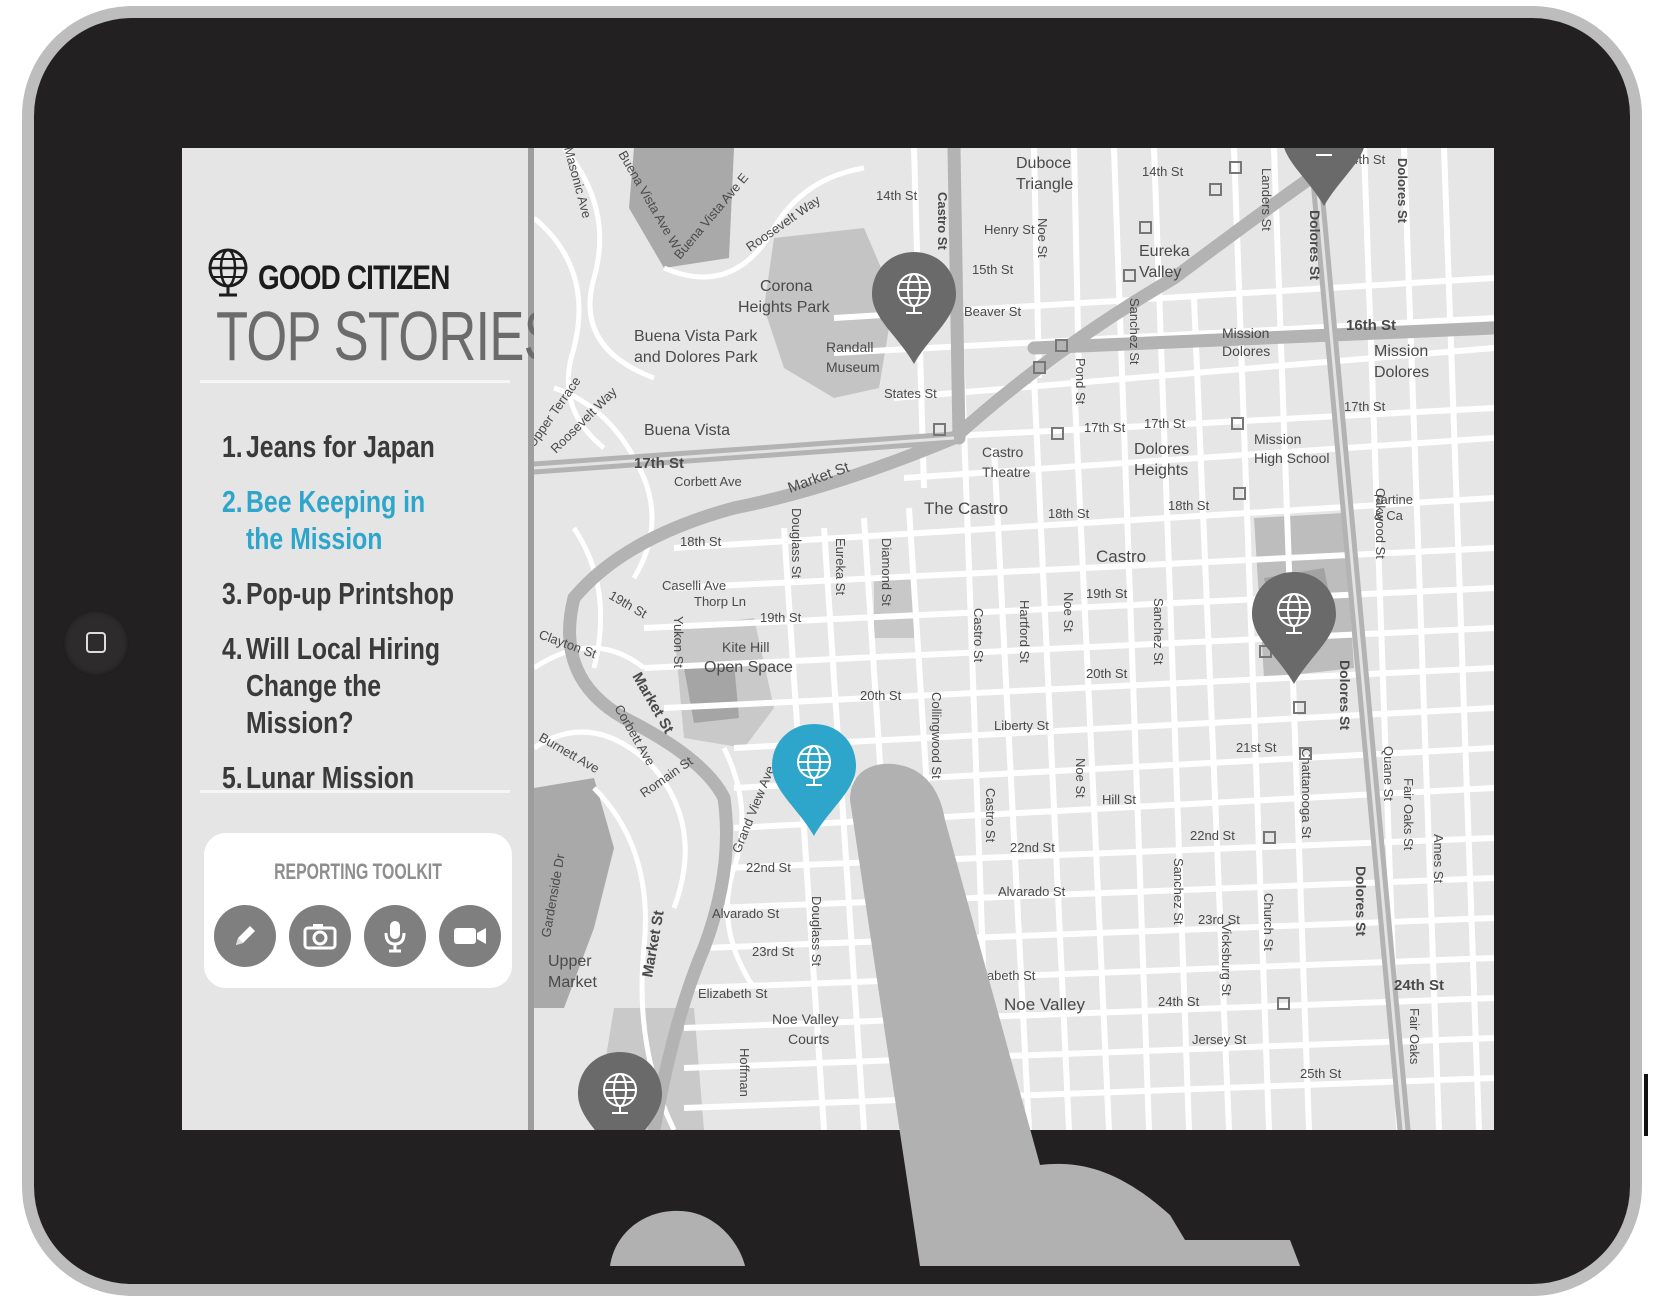  Describe the element at coordinates (570, 753) in the screenshot. I see `street-label: Burnett Ave` at that location.